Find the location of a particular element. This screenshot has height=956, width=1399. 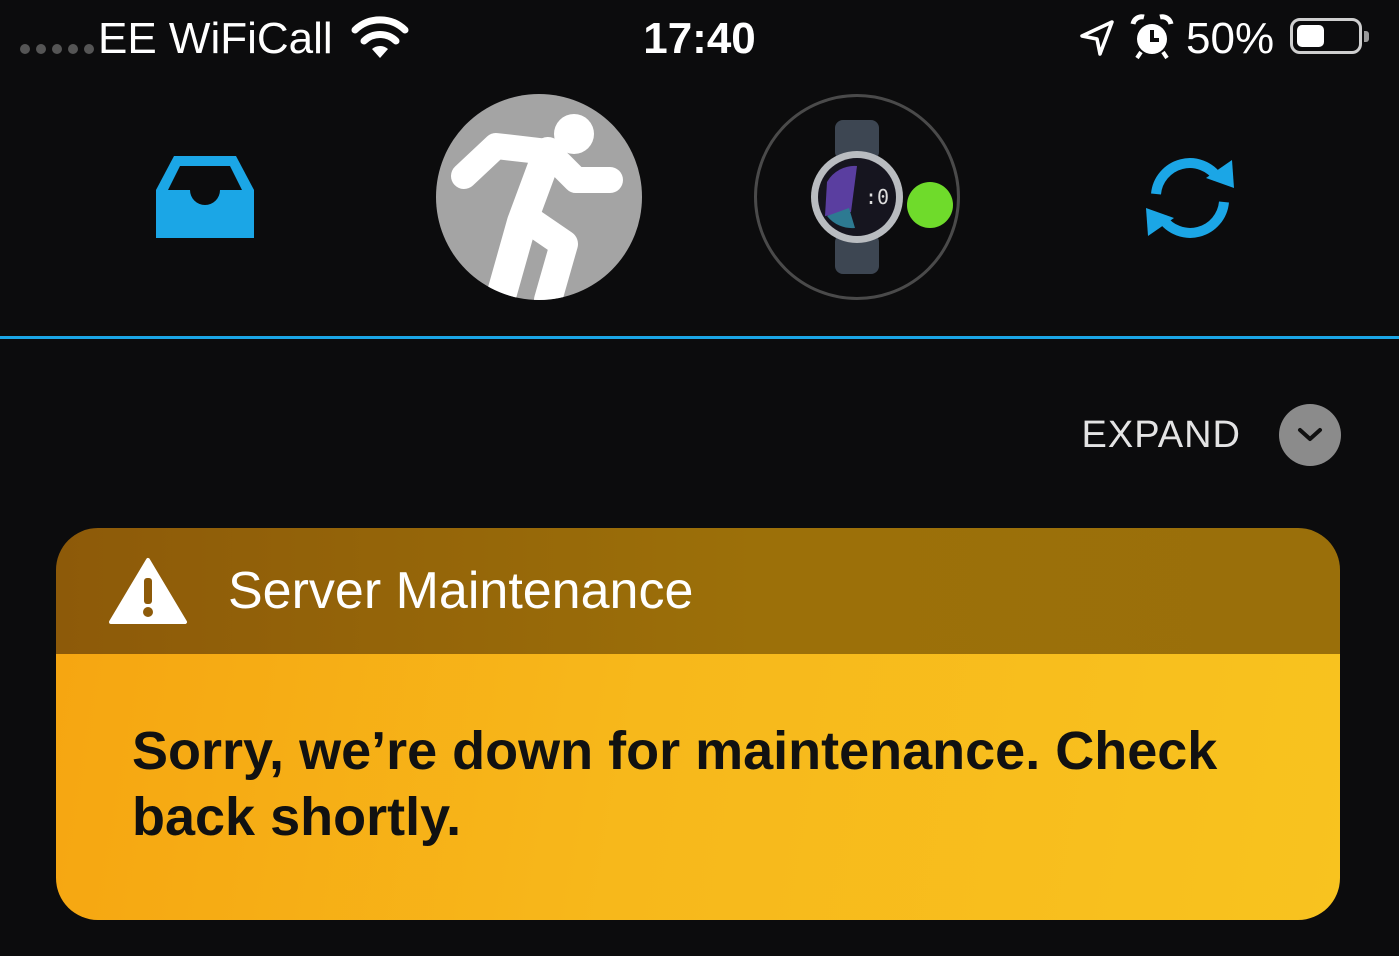

status-bar: EE WiFiCall 17:40 50% is located at coordinates (699, 40).